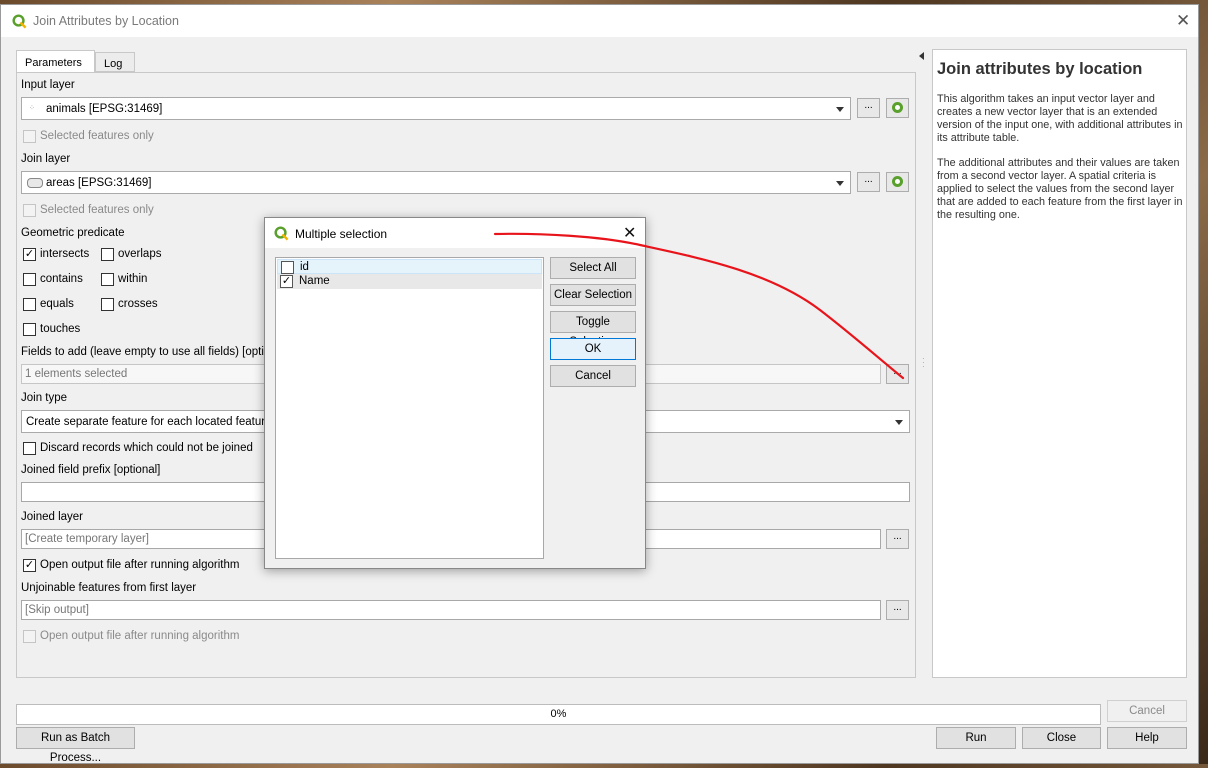 The image size is (1208, 768). Describe the element at coordinates (593, 295) in the screenshot. I see `clear-selection-button: Clear Selection` at that location.